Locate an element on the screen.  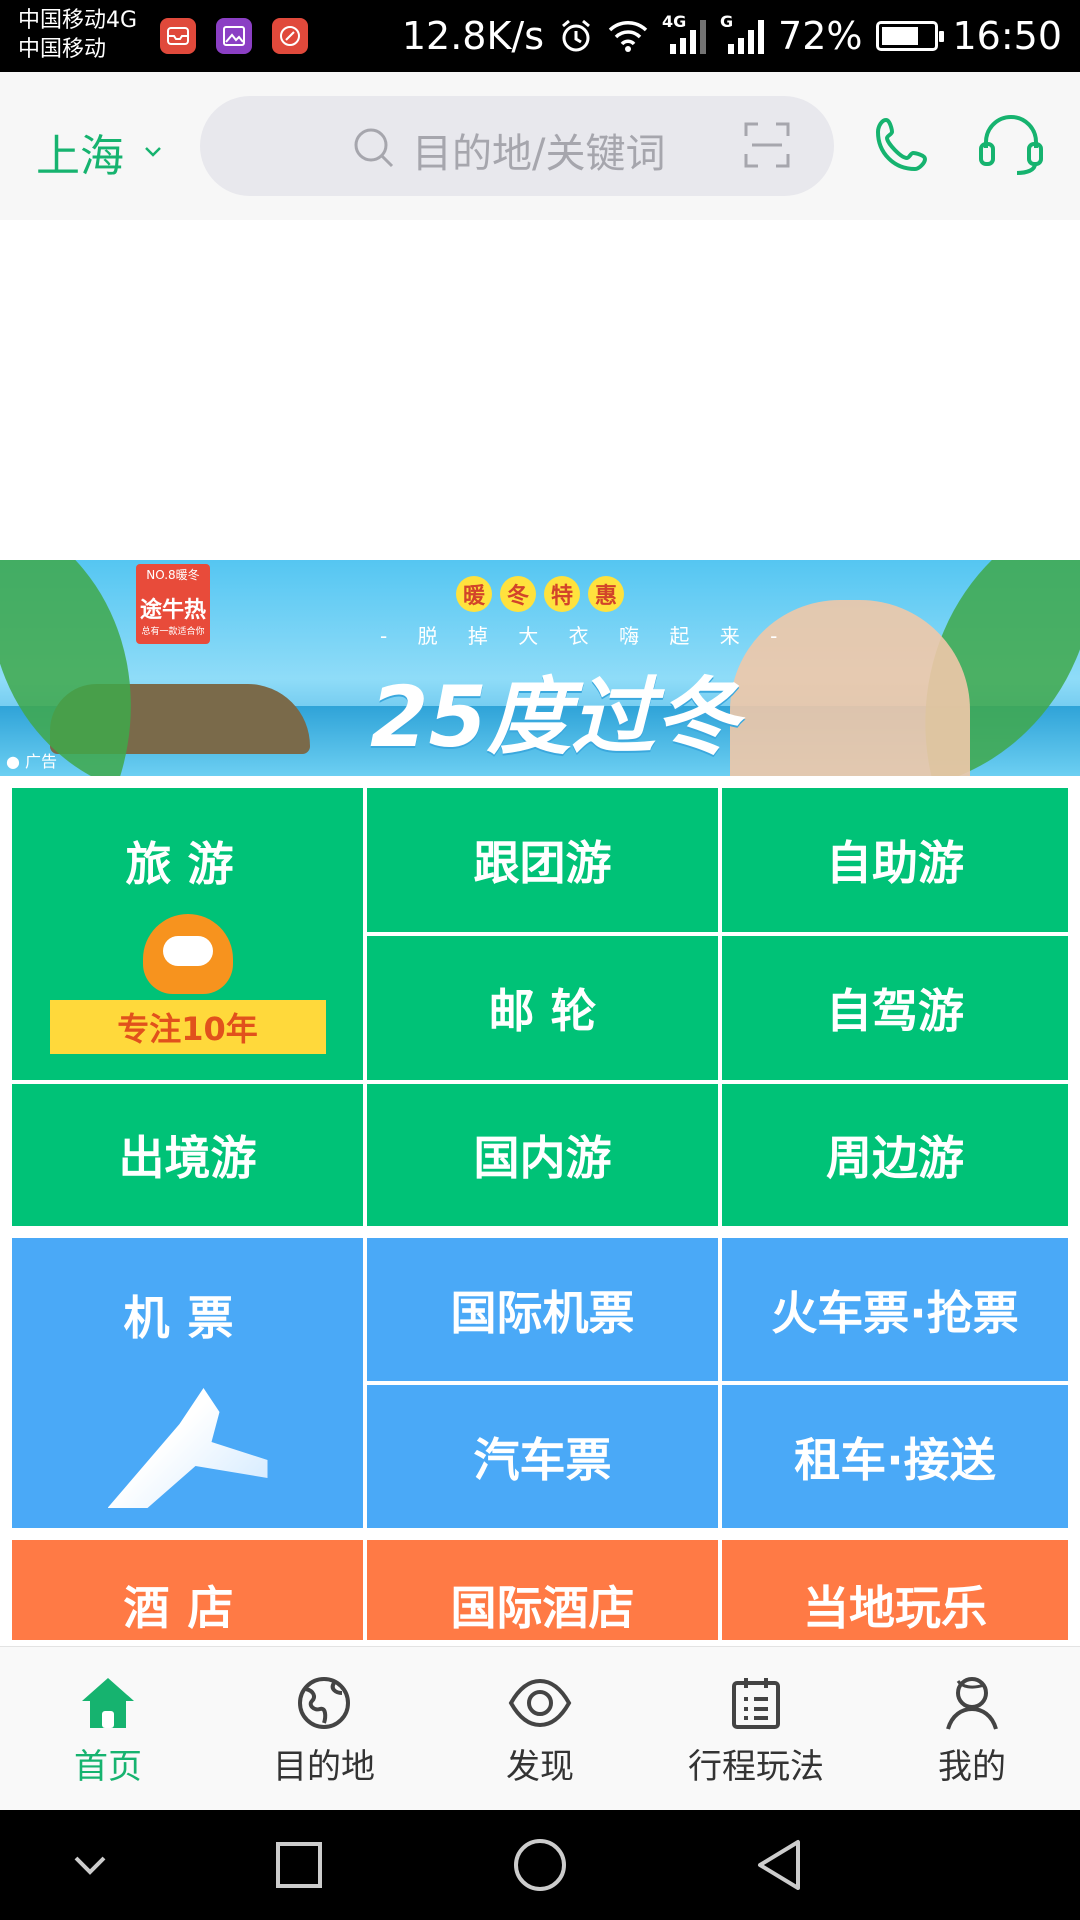
banner-headline: 25度过冬 is located at coordinates (554, 717).